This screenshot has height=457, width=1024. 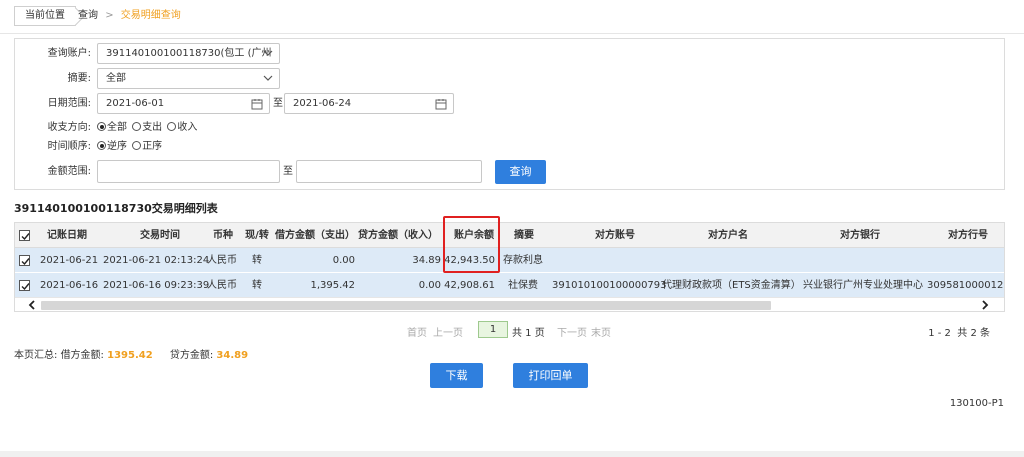 I want to click on pagination: 首页 上一页 1 共 1 页 下一页 末页 1 - 2 共 2 条, so click(x=512, y=330).